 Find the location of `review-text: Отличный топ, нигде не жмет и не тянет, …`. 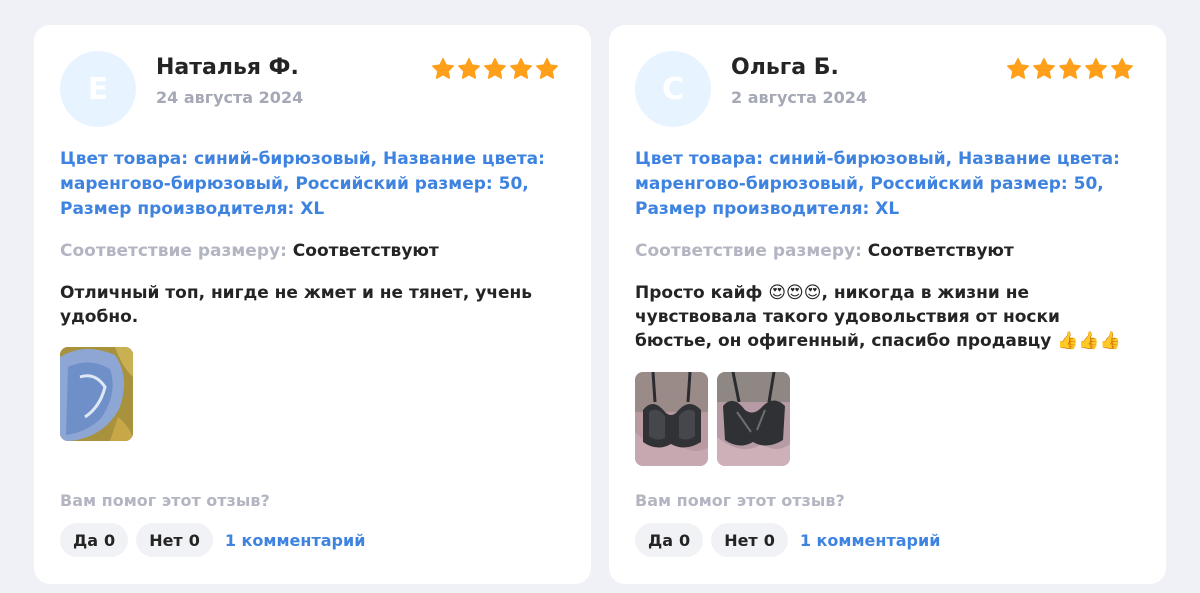

review-text: Отличный топ, нигде не жмет и не тянет, … is located at coordinates (296, 305).